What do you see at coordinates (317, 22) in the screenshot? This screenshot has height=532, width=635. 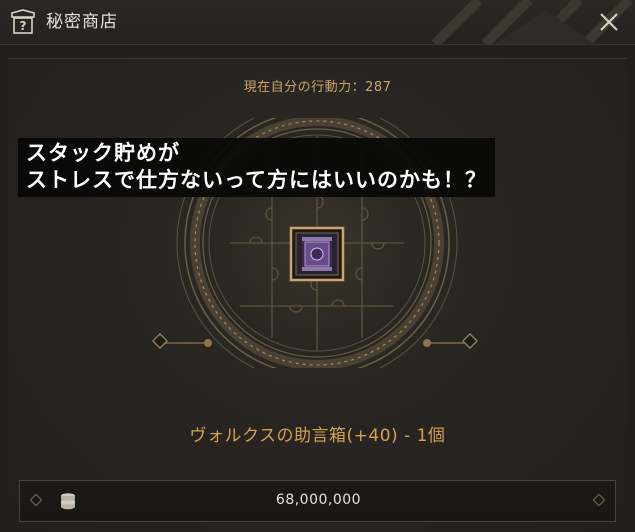 I see `window-header: ? 秘密商店` at bounding box center [317, 22].